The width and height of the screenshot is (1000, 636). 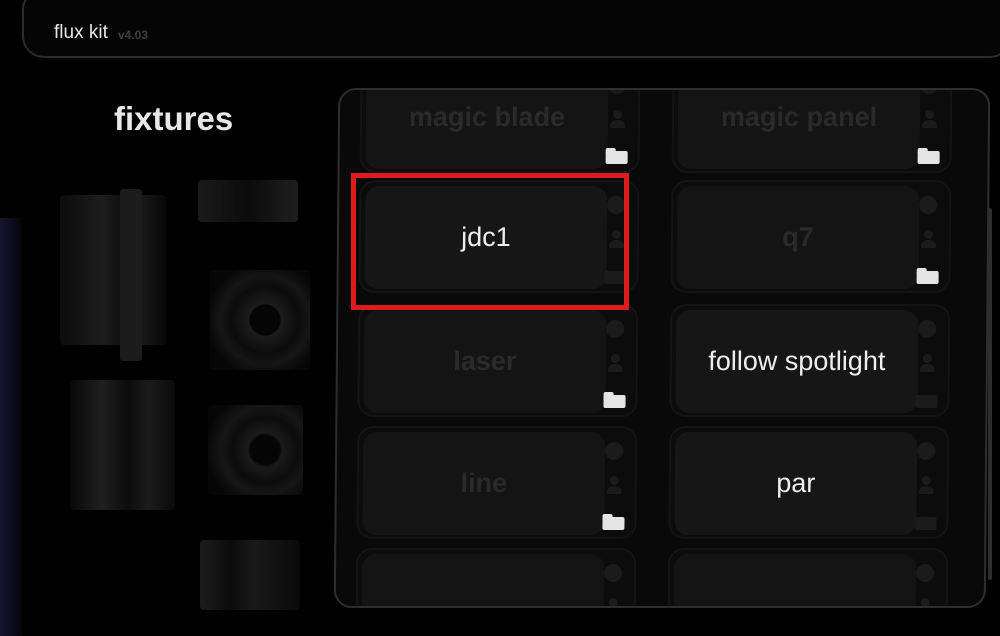 I want to click on fixture-tile-button: follow spotlight, so click(x=797, y=361).